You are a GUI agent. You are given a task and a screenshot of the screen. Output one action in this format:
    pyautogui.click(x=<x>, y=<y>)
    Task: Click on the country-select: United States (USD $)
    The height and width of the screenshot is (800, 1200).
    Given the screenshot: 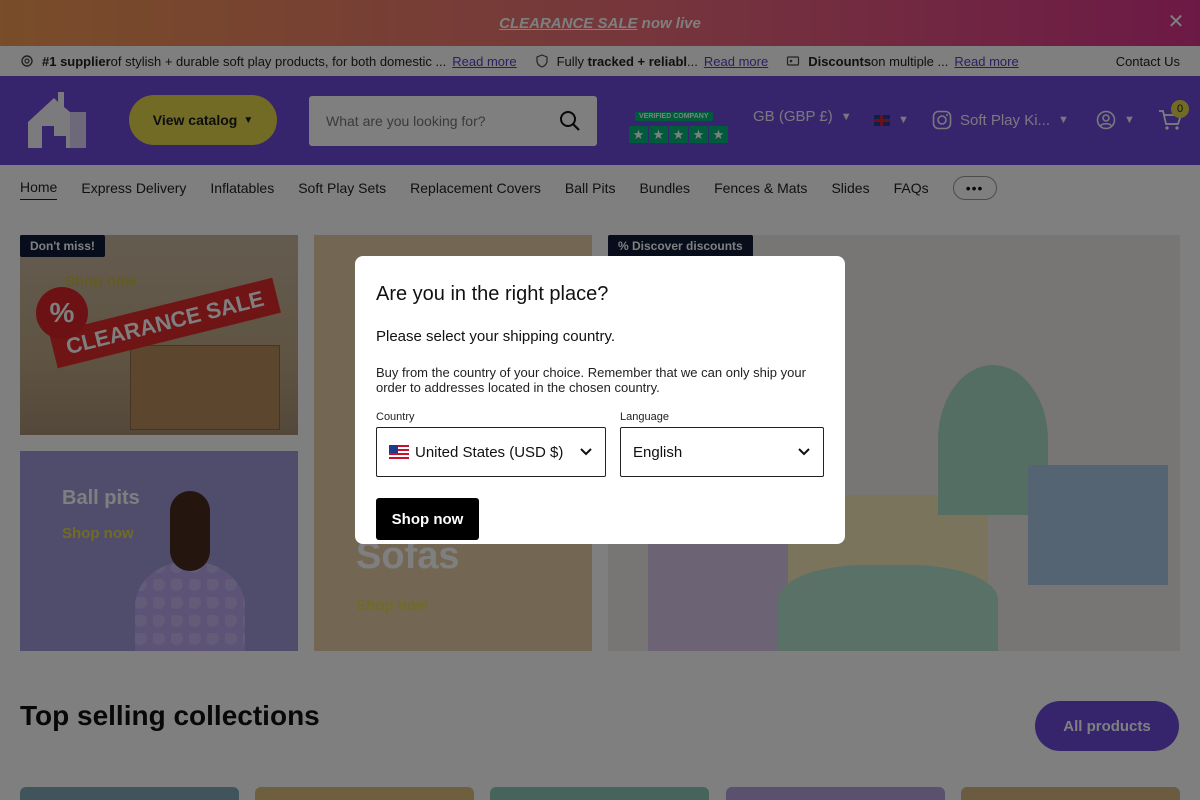 What is the action you would take?
    pyautogui.click(x=491, y=452)
    